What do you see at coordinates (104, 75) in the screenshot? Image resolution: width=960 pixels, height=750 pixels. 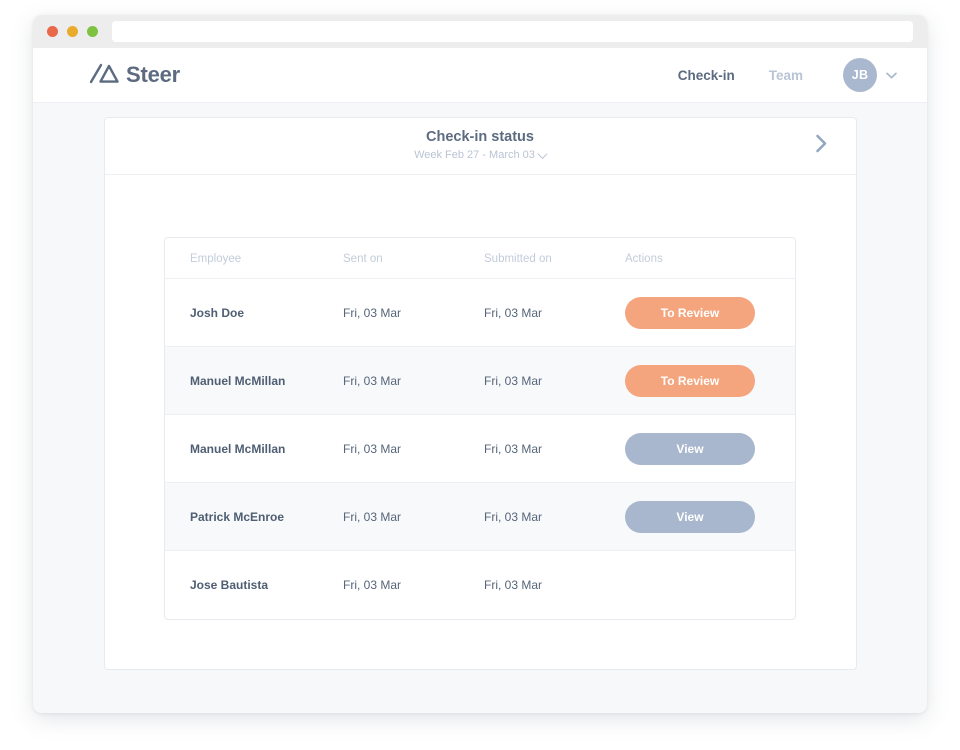 I see `steer-triangle-logo-icon` at bounding box center [104, 75].